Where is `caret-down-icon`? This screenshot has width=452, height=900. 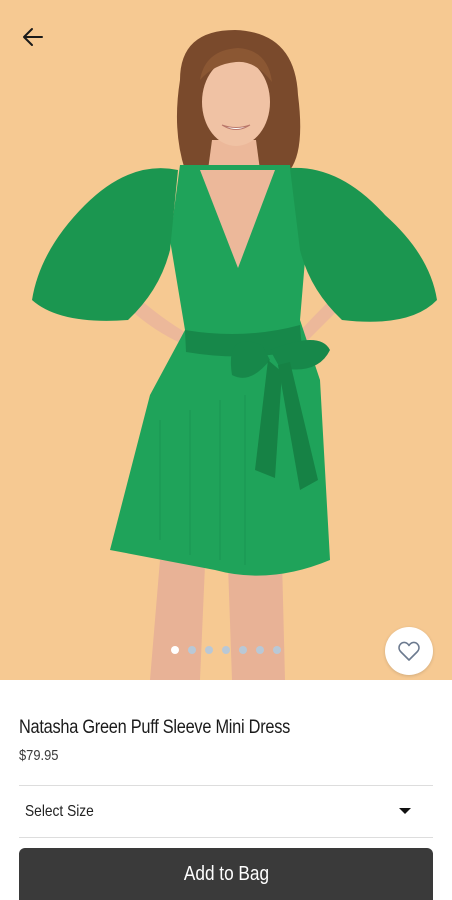 caret-down-icon is located at coordinates (405, 811).